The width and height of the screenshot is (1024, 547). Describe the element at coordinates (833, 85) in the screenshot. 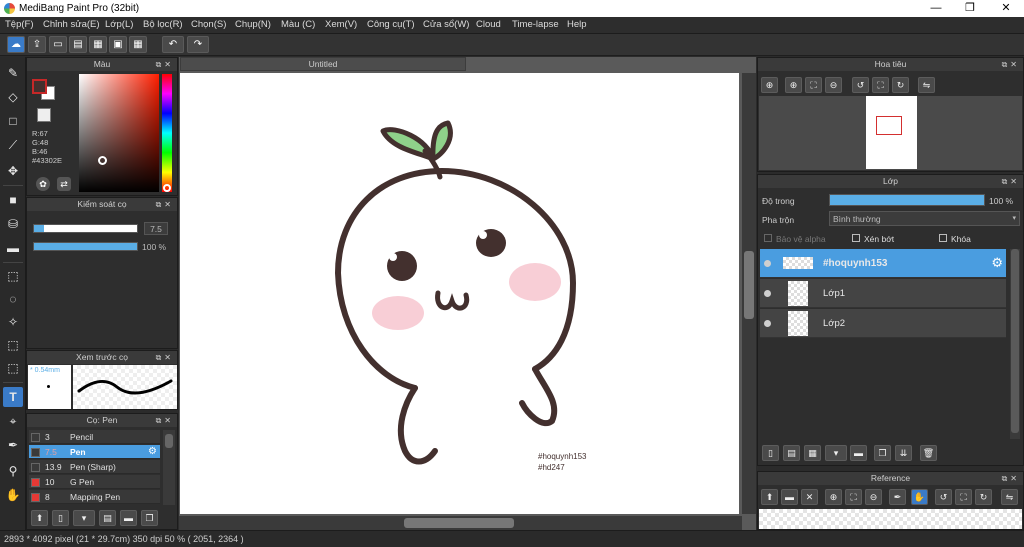

I see `zoom-out-icon: ⊖` at that location.